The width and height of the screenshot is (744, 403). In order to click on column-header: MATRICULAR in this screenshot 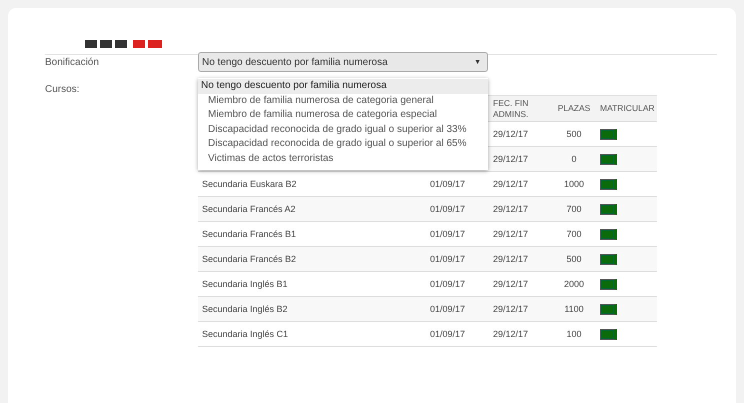, I will do `click(626, 108)`.